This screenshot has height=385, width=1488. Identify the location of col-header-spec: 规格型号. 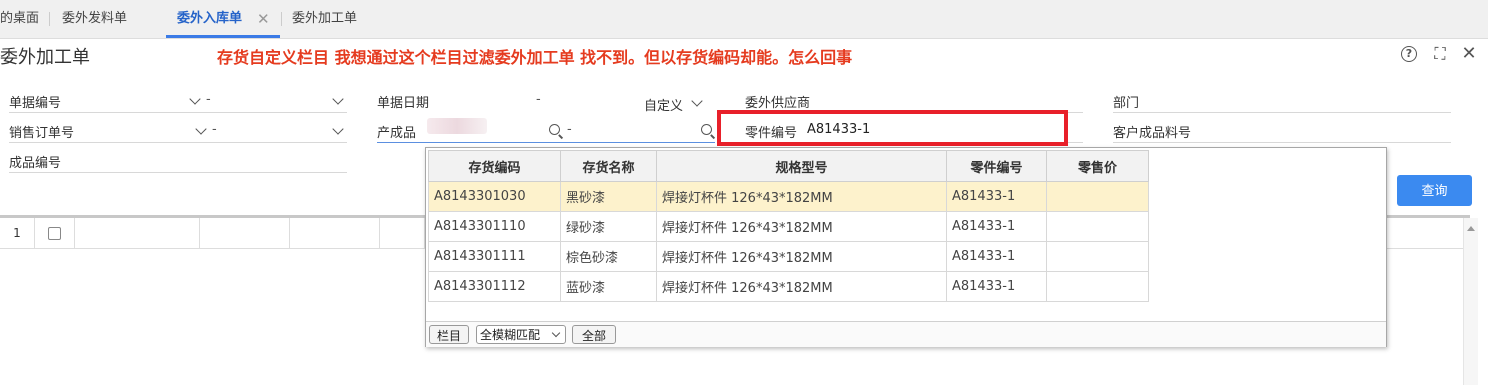
(801, 166).